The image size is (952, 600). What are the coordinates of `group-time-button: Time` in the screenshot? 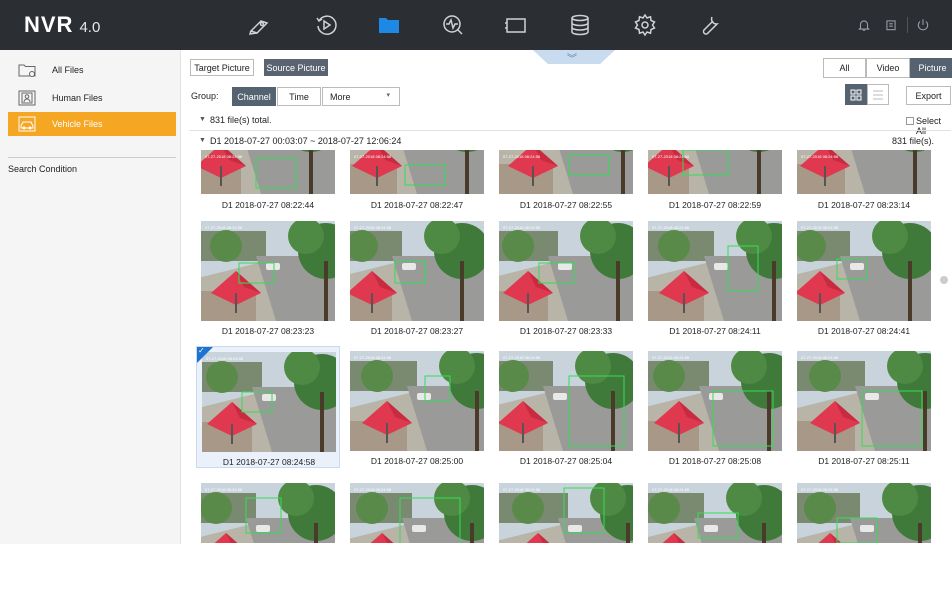 It's located at (299, 96).